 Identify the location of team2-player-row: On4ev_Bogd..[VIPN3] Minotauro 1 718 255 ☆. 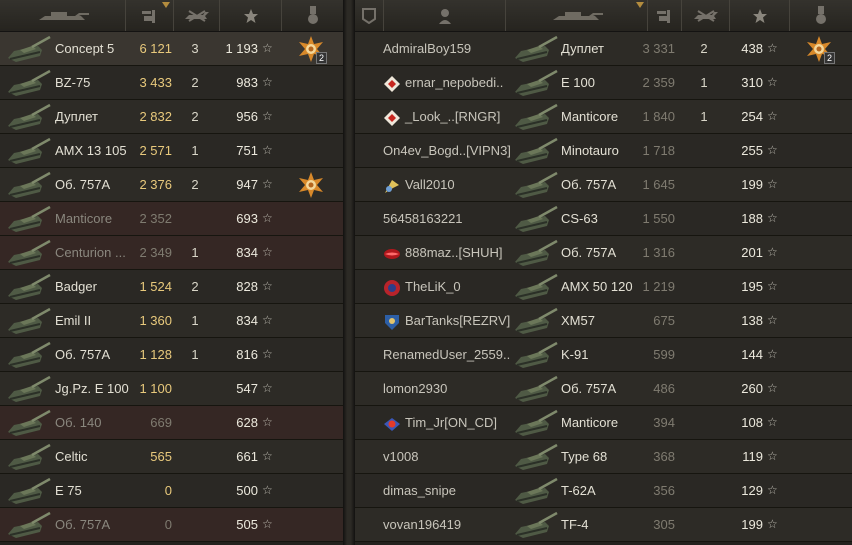
(603, 151).